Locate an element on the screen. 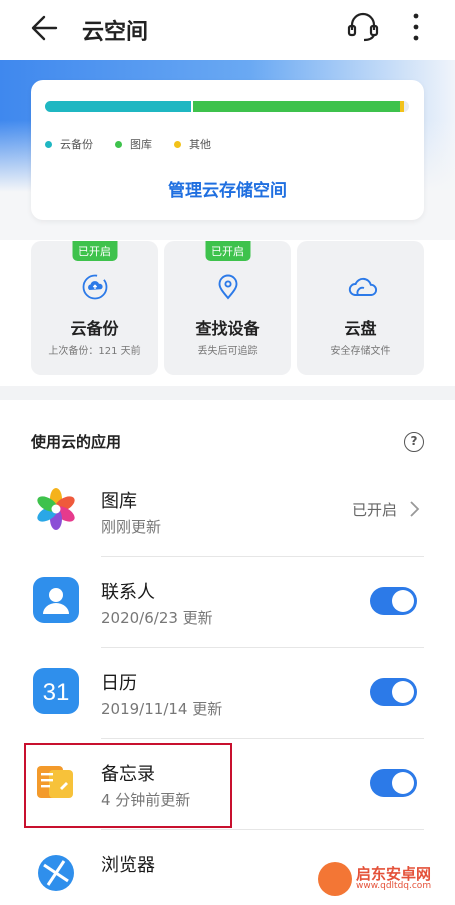 The height and width of the screenshot is (905, 455). app-row-contacts: 联系人 2020/6/23 更新 is located at coordinates (227, 603).